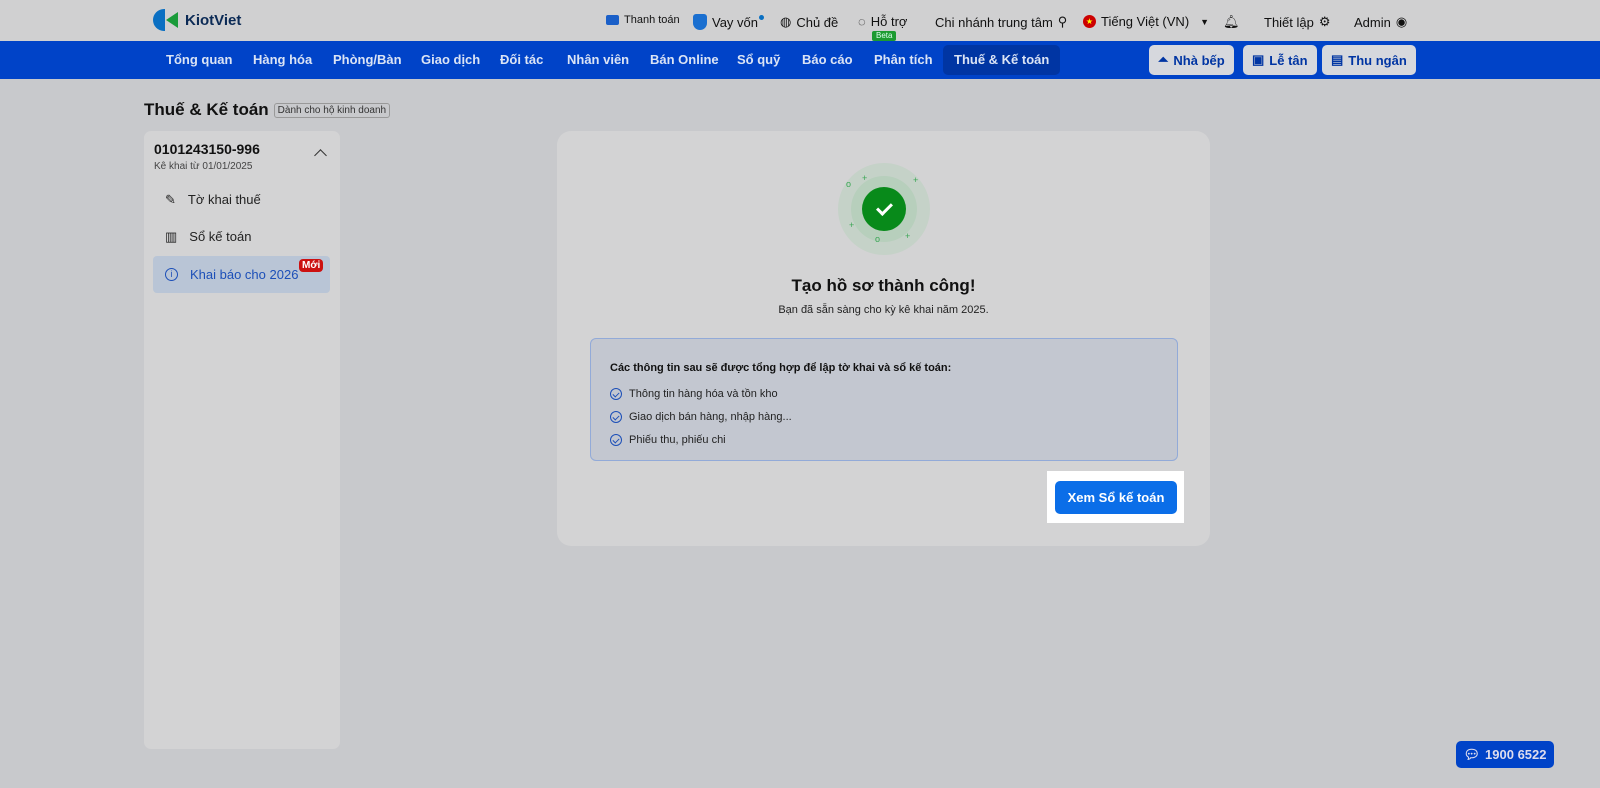  Describe the element at coordinates (884, 36) in the screenshot. I see `beta-badge: Beta` at that location.